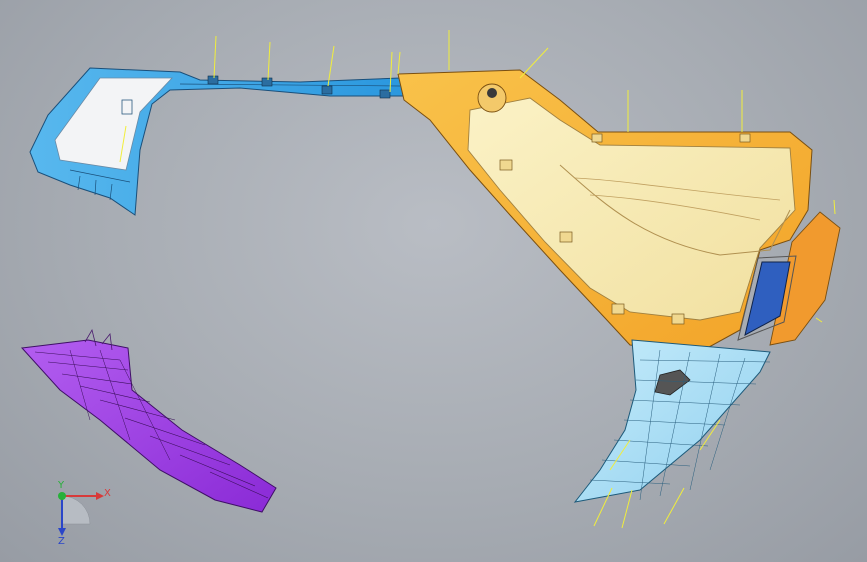  What do you see at coordinates (672, 421) in the screenshot?
I see `lower-trim-panel` at bounding box center [672, 421].